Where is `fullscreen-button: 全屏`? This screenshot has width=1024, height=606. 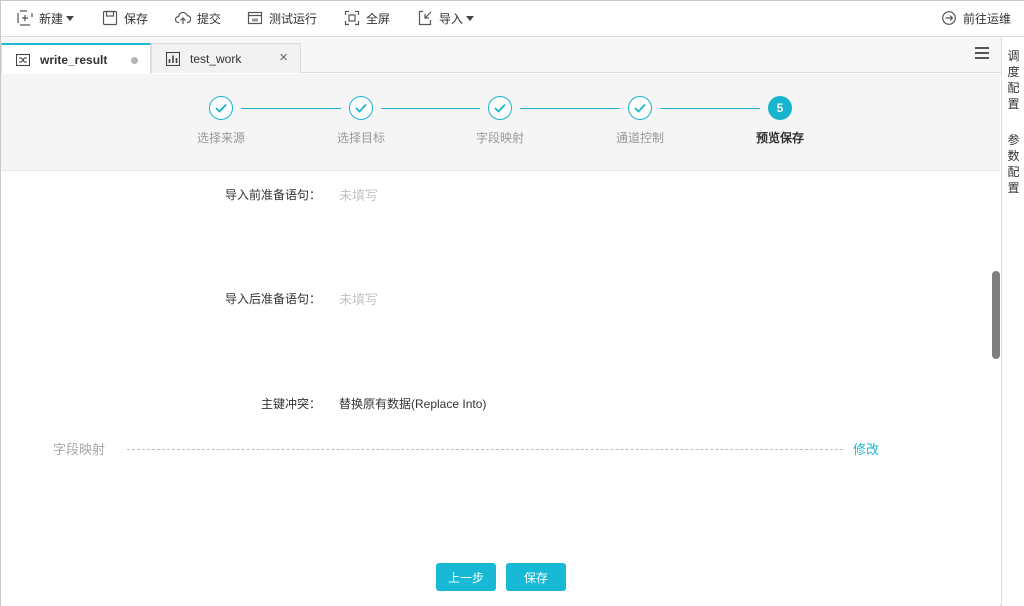 fullscreen-button: 全屏 is located at coordinates (367, 18).